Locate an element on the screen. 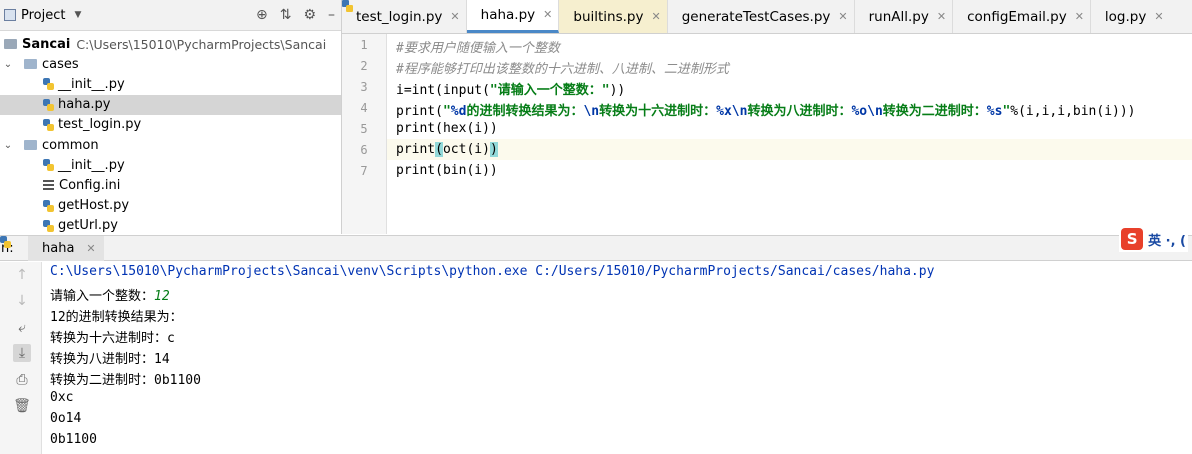  tree-item-file-selected: haha.py is located at coordinates (170, 104).